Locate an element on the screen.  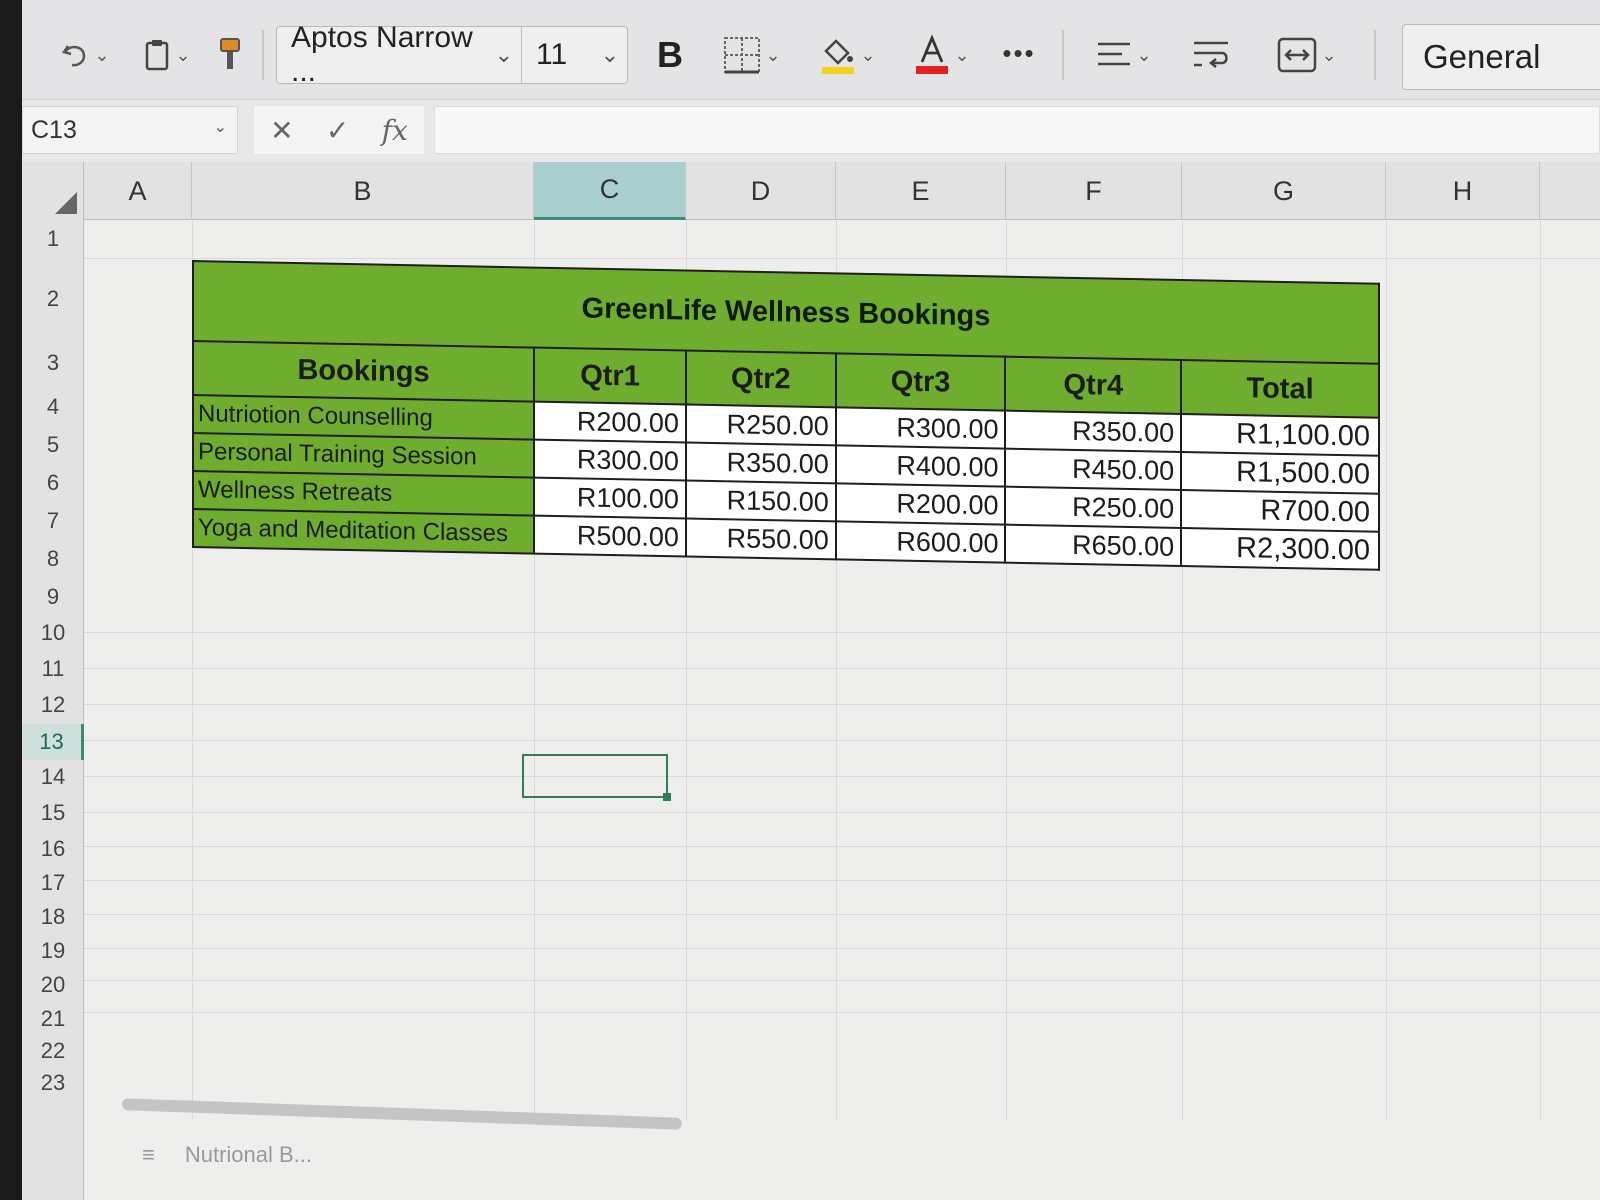
cell-value: R400.00 is located at coordinates (920, 466).